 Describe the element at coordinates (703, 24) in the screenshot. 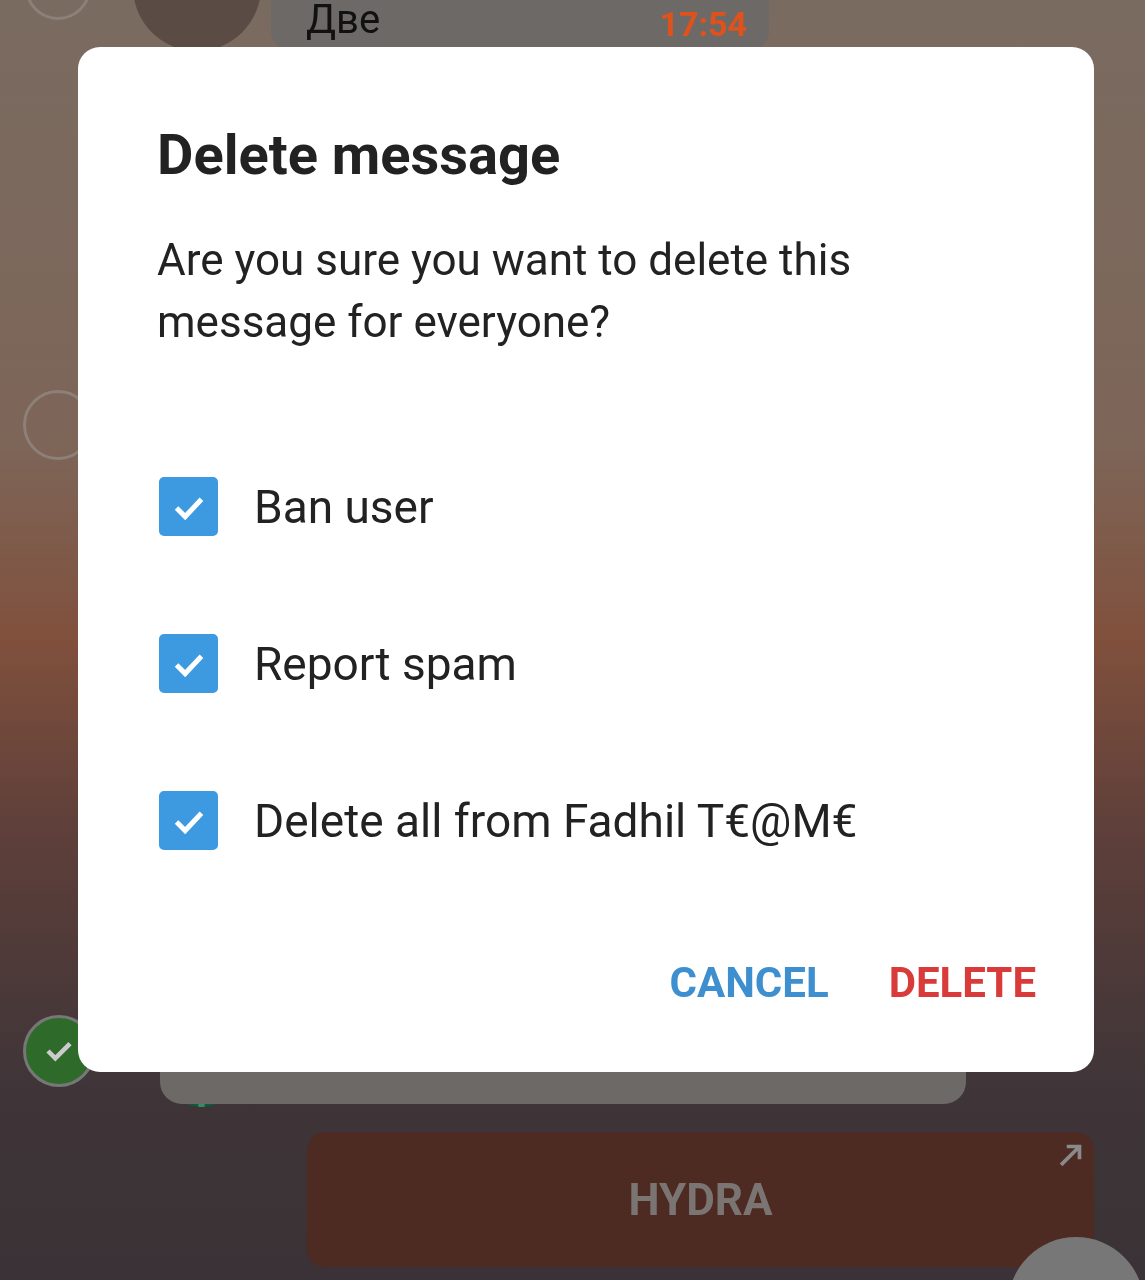

I see `message-time: 17:54` at that location.